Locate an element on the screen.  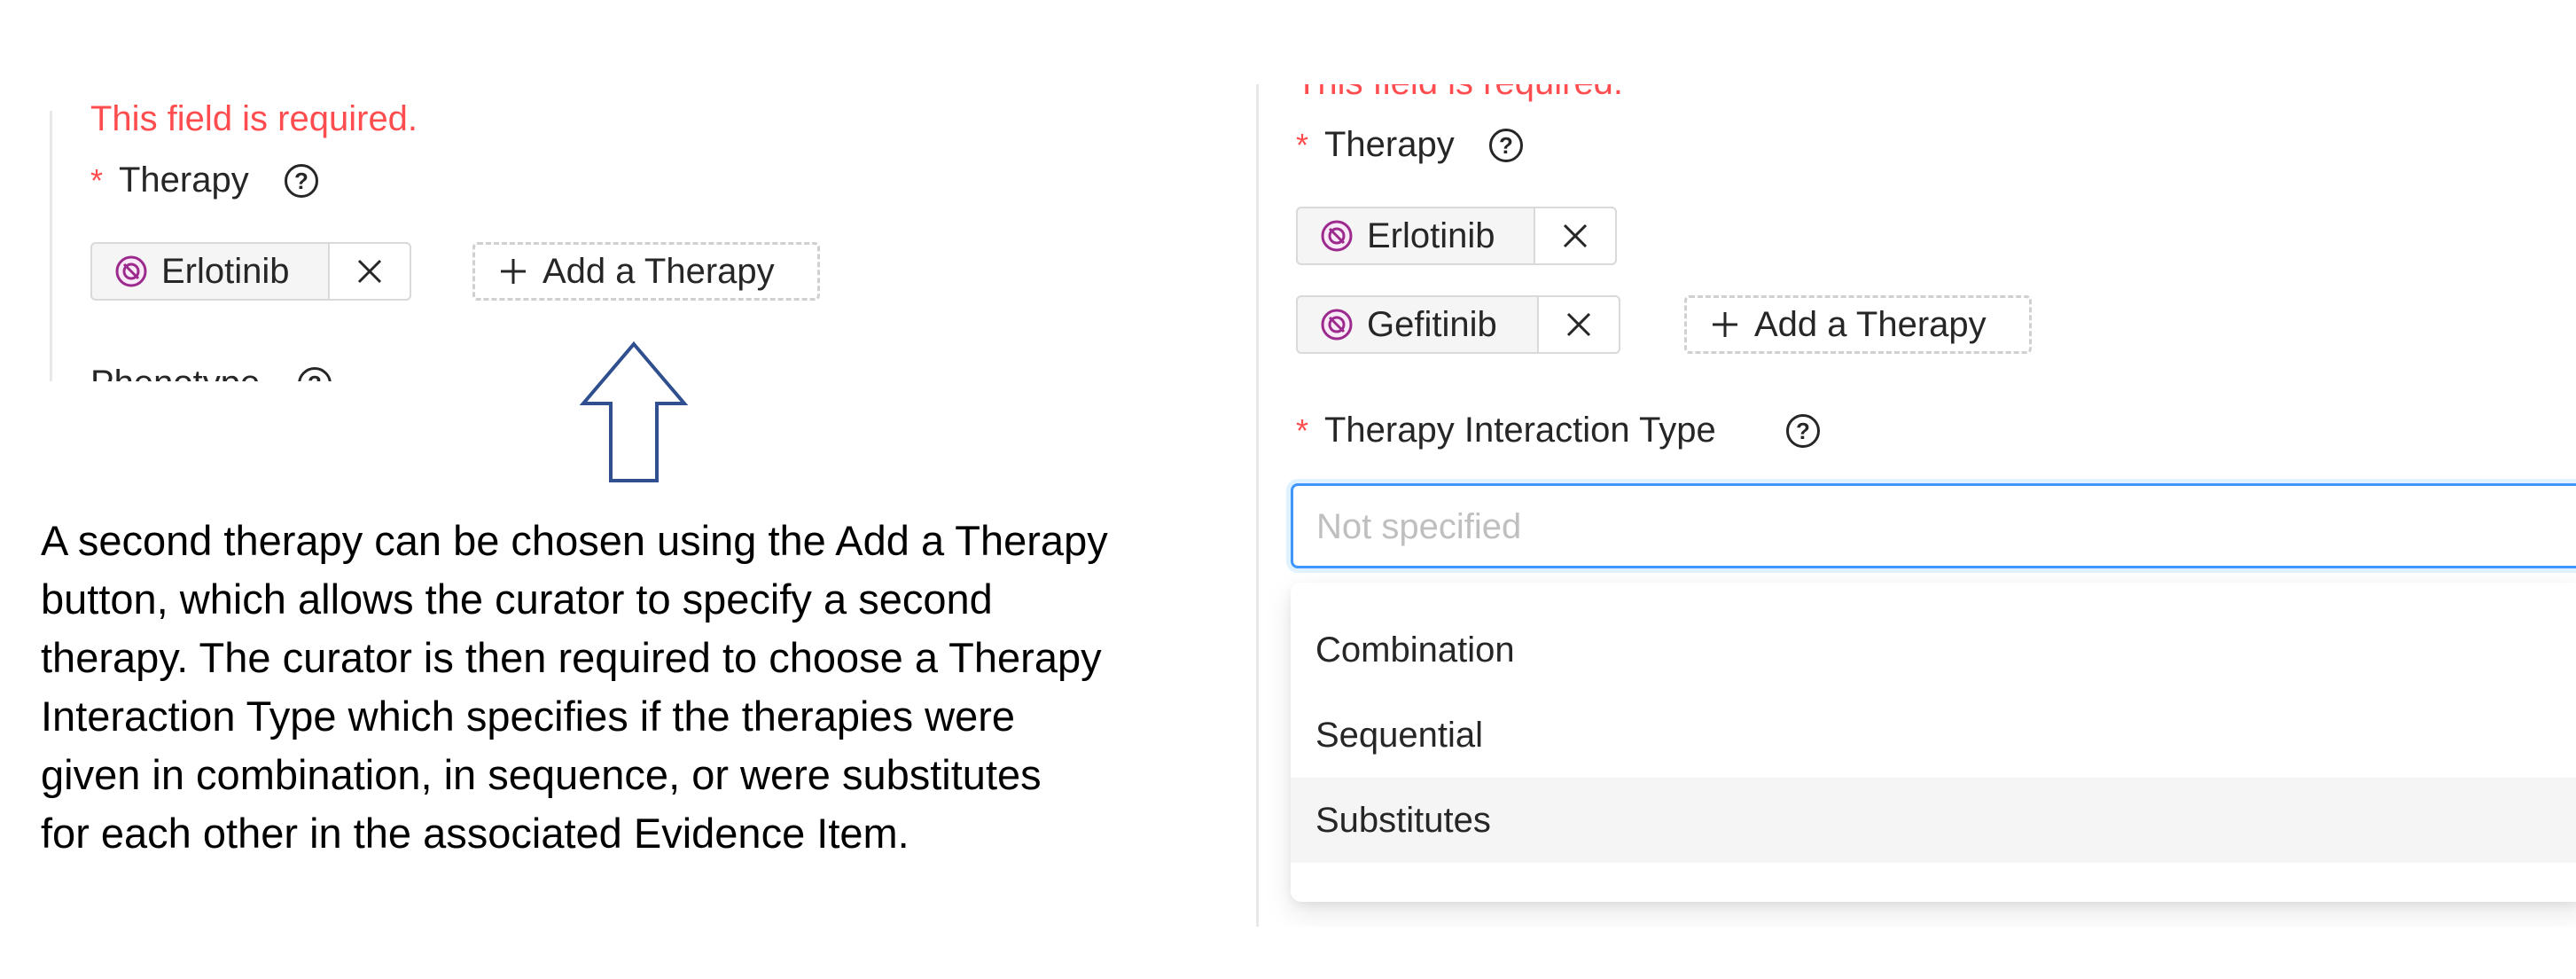
option-substitutes: Substitutes is located at coordinates (1933, 820).